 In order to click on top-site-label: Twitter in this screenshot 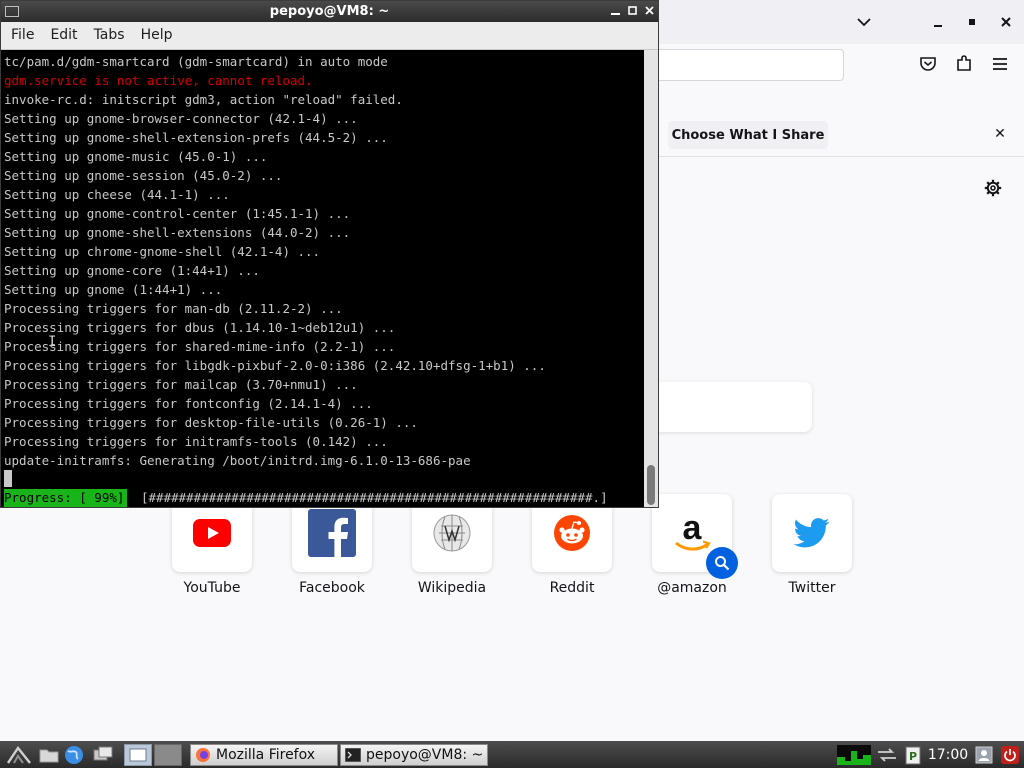, I will do `click(812, 588)`.